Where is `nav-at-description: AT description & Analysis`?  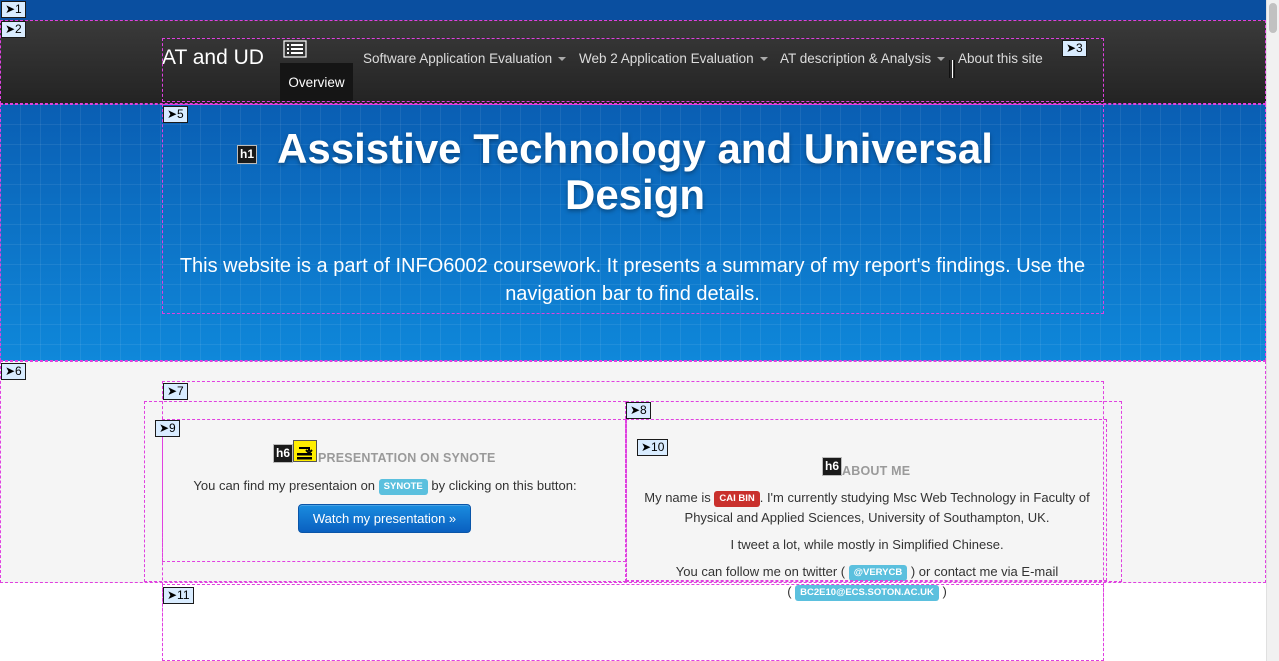 nav-at-description: AT description & Analysis is located at coordinates (863, 58).